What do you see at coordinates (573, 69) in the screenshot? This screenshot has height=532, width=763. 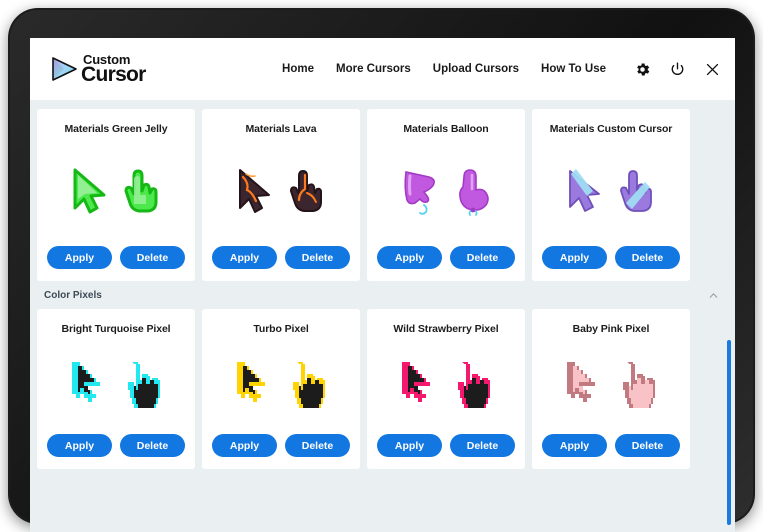 I see `nav-how-to-use: How To Use` at bounding box center [573, 69].